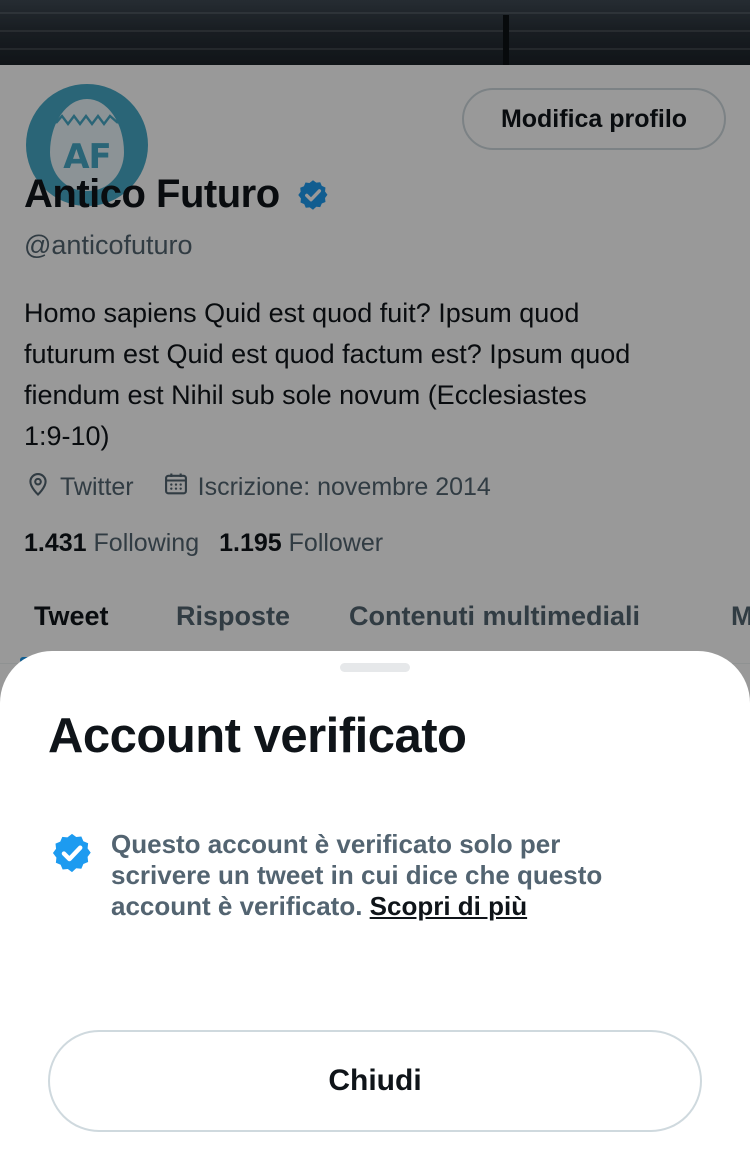 The height and width of the screenshot is (1149, 750). I want to click on sheet-text-line: scrivere un tweet in cui dice che questo, so click(357, 875).